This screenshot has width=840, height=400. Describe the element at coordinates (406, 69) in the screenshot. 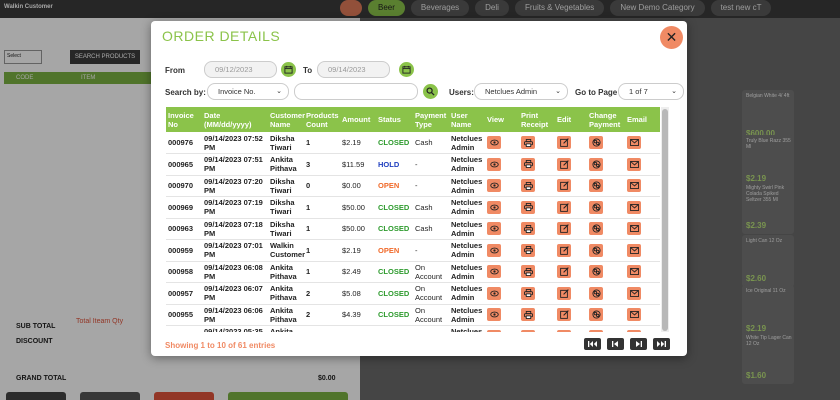

I see `to-calendar-button` at that location.